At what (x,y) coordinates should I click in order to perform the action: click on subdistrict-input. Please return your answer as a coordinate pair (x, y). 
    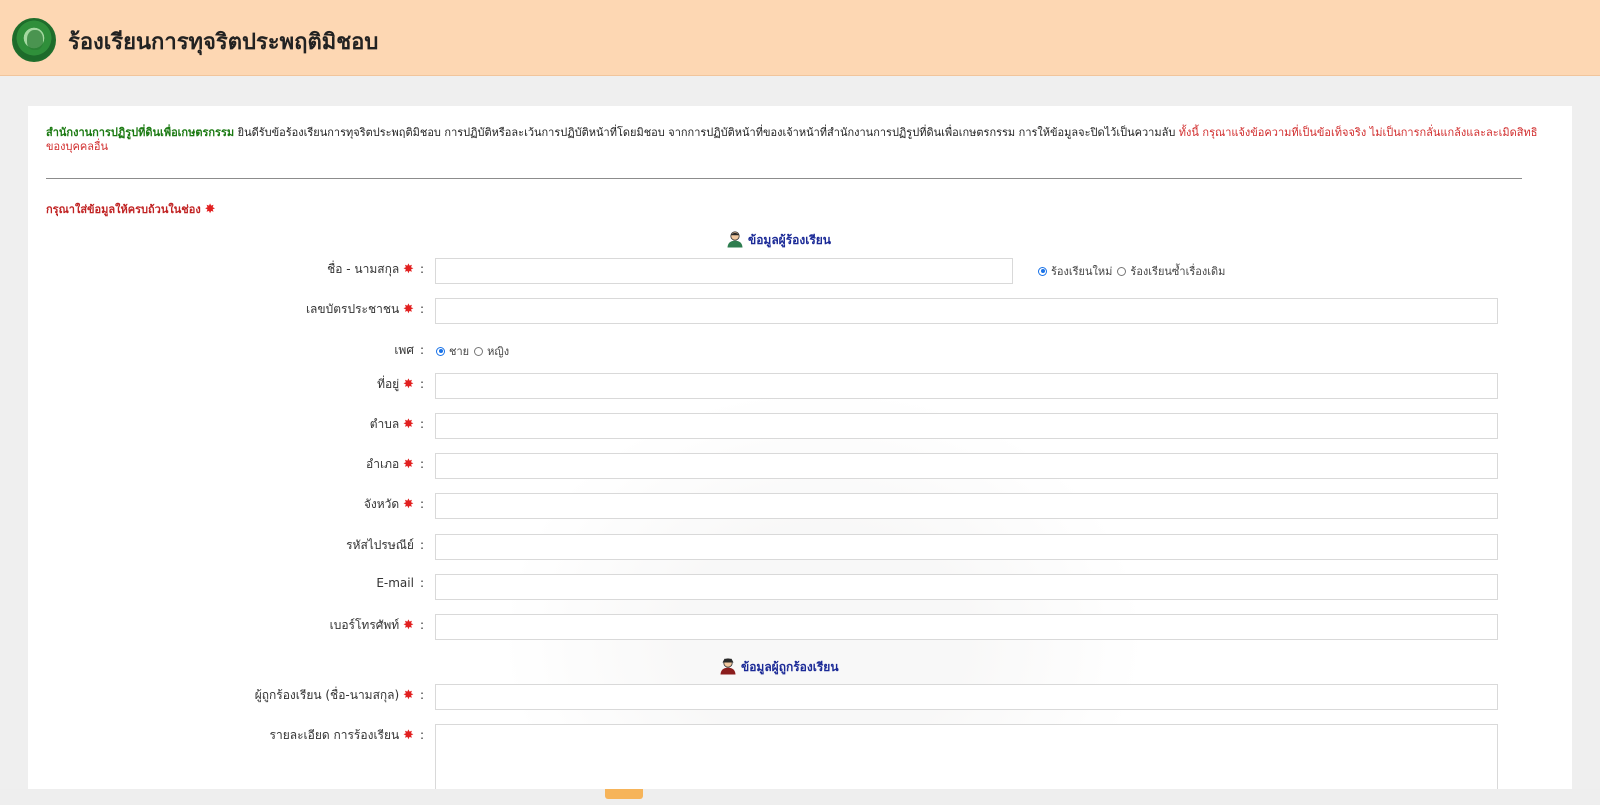
    Looking at the image, I should click on (966, 426).